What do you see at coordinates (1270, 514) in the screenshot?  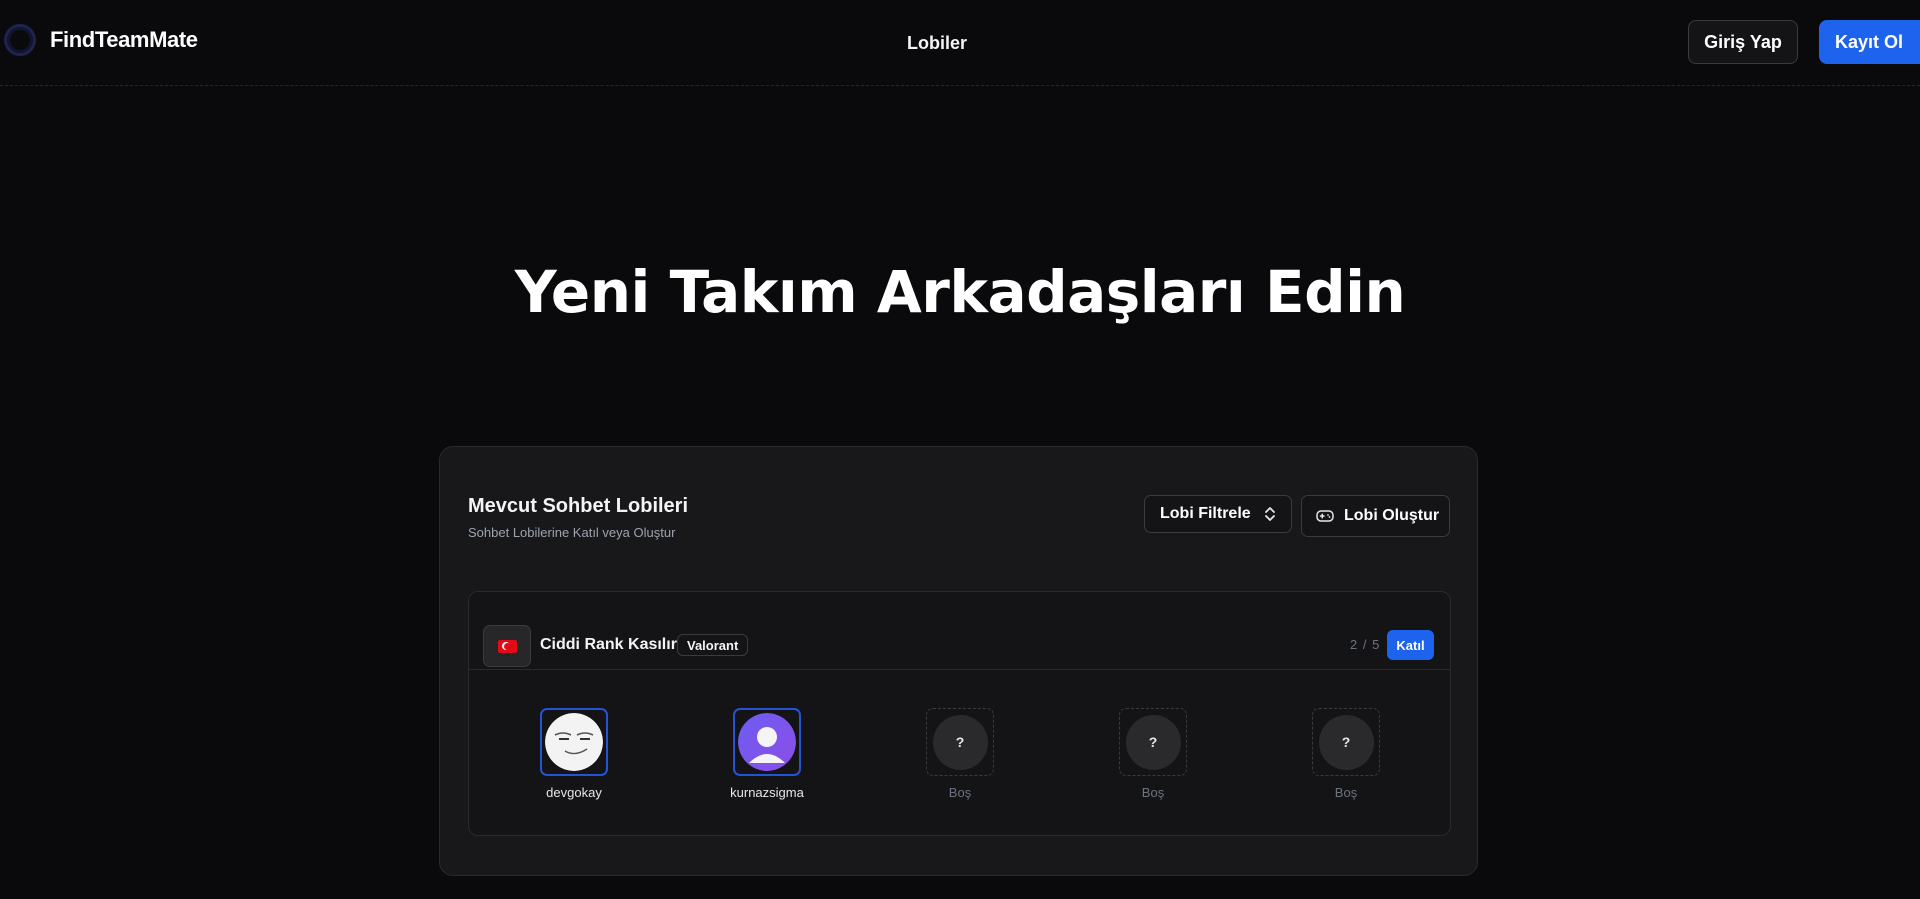 I see `chevron-up-down-icon` at bounding box center [1270, 514].